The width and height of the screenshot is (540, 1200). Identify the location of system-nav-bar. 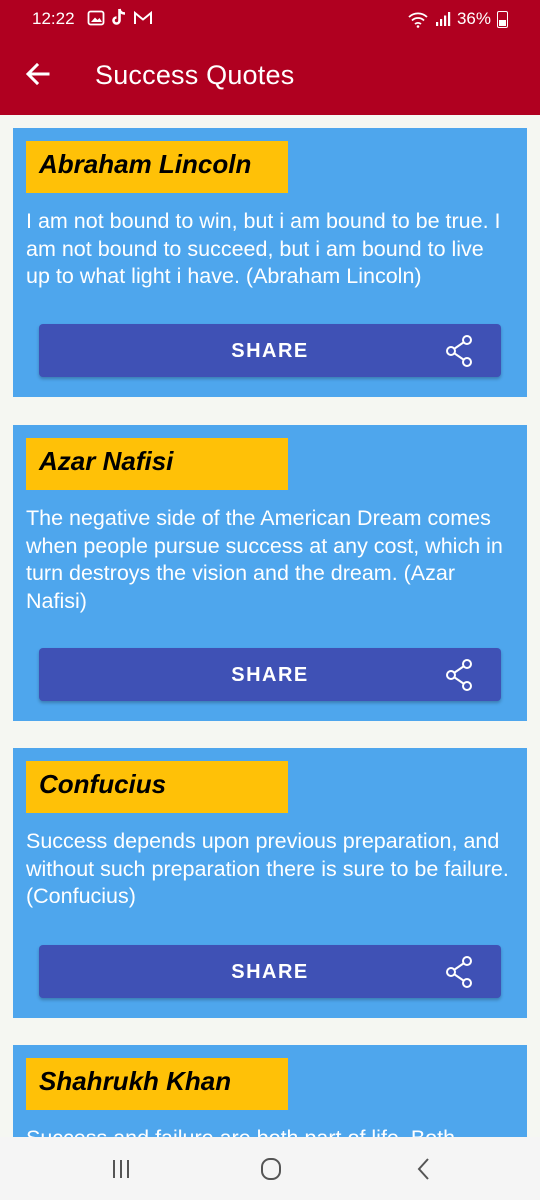
(270, 1168).